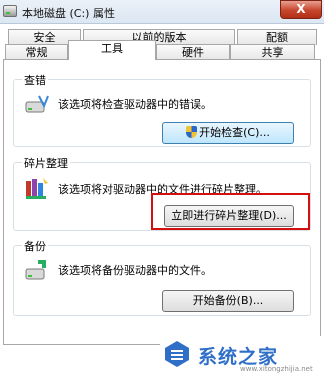  I want to click on backup-icon, so click(35, 270).